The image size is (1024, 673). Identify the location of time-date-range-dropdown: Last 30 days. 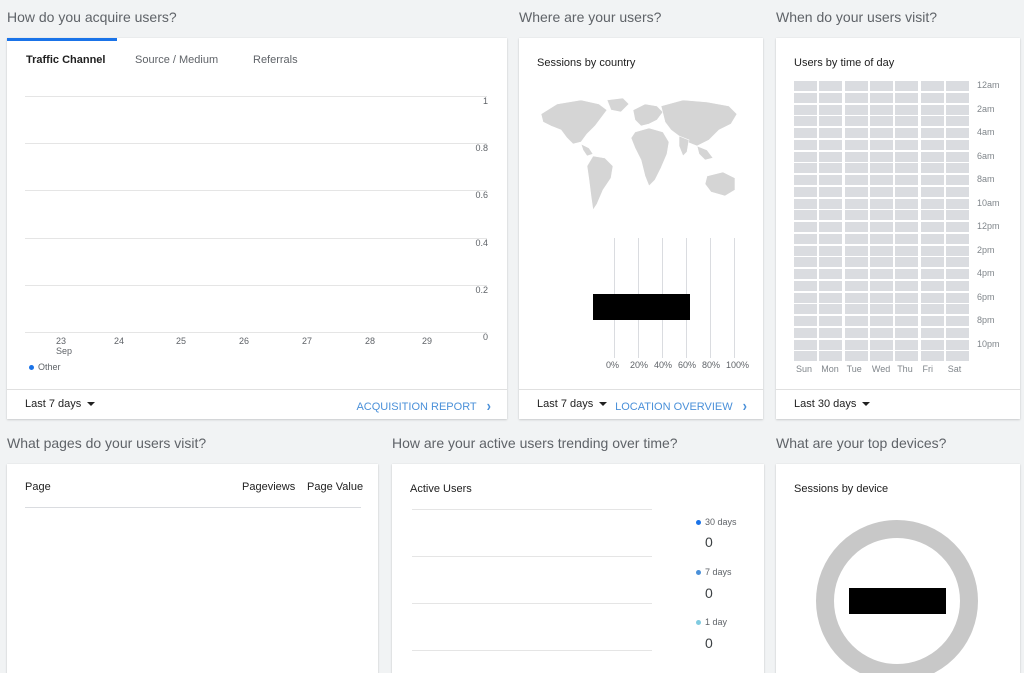
(832, 404).